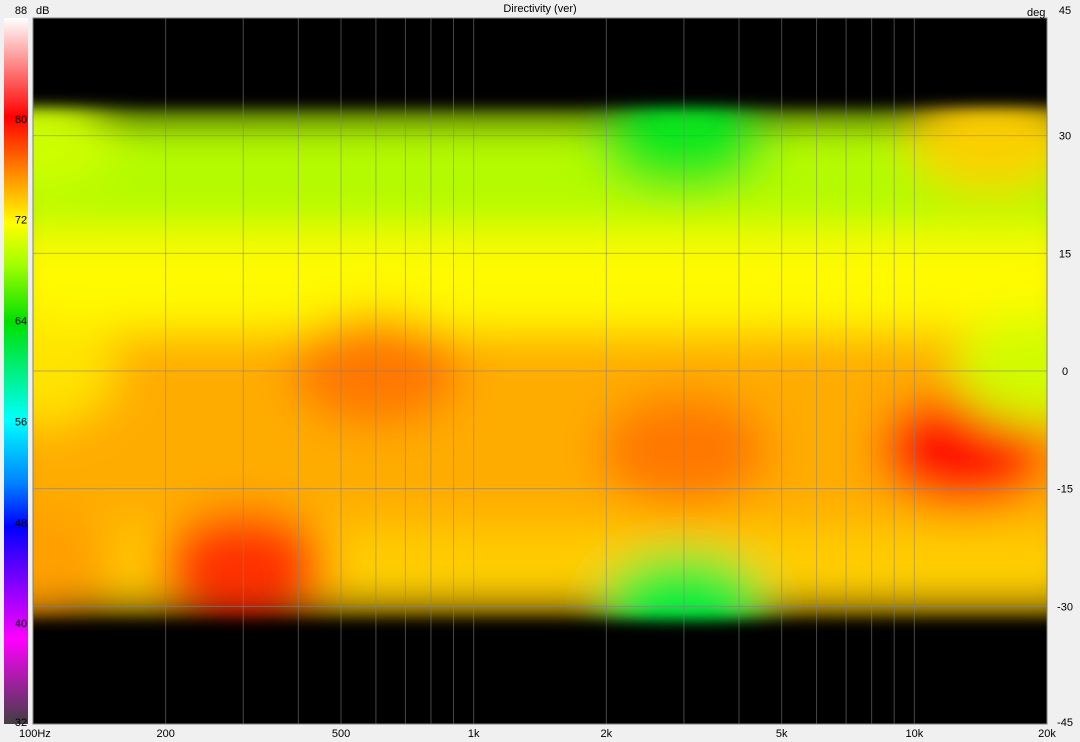  Describe the element at coordinates (782, 734) in the screenshot. I see `x-tick-label: 5k` at that location.